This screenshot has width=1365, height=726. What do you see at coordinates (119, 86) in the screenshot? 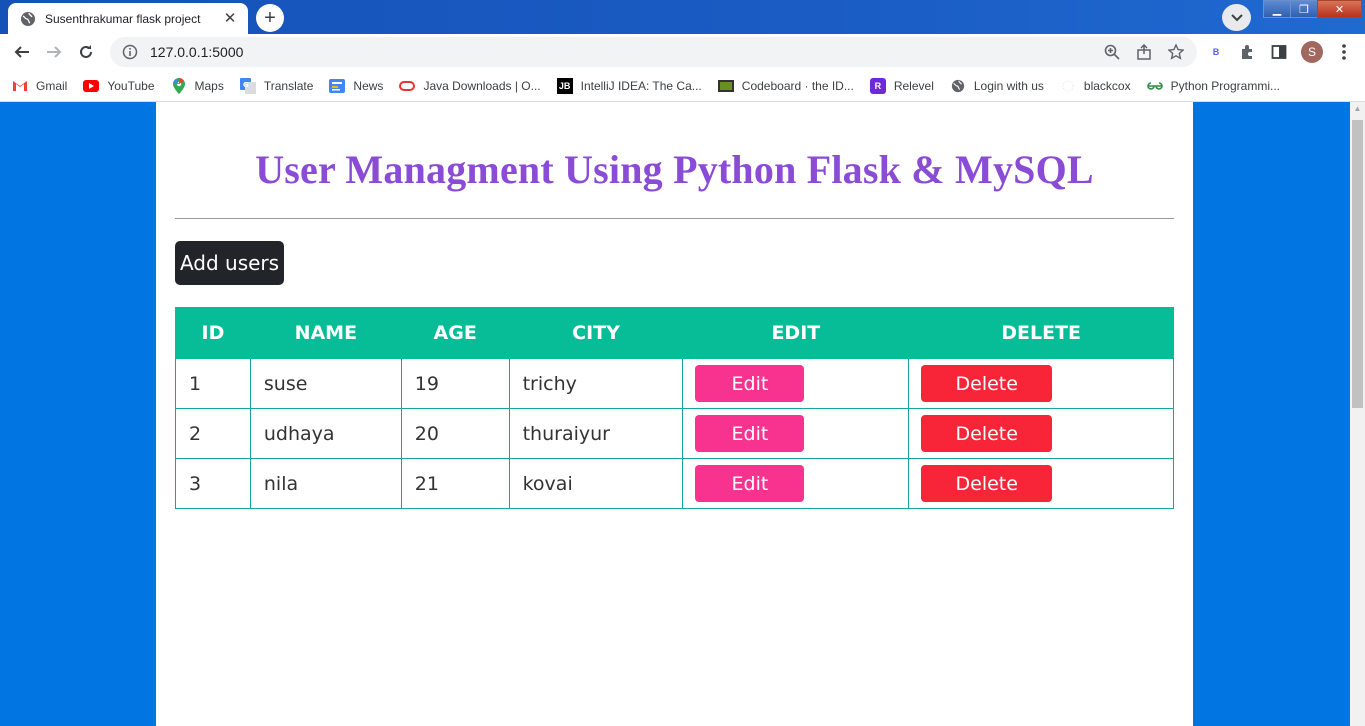
I see `bookmark-youtube: YouTube` at bounding box center [119, 86].